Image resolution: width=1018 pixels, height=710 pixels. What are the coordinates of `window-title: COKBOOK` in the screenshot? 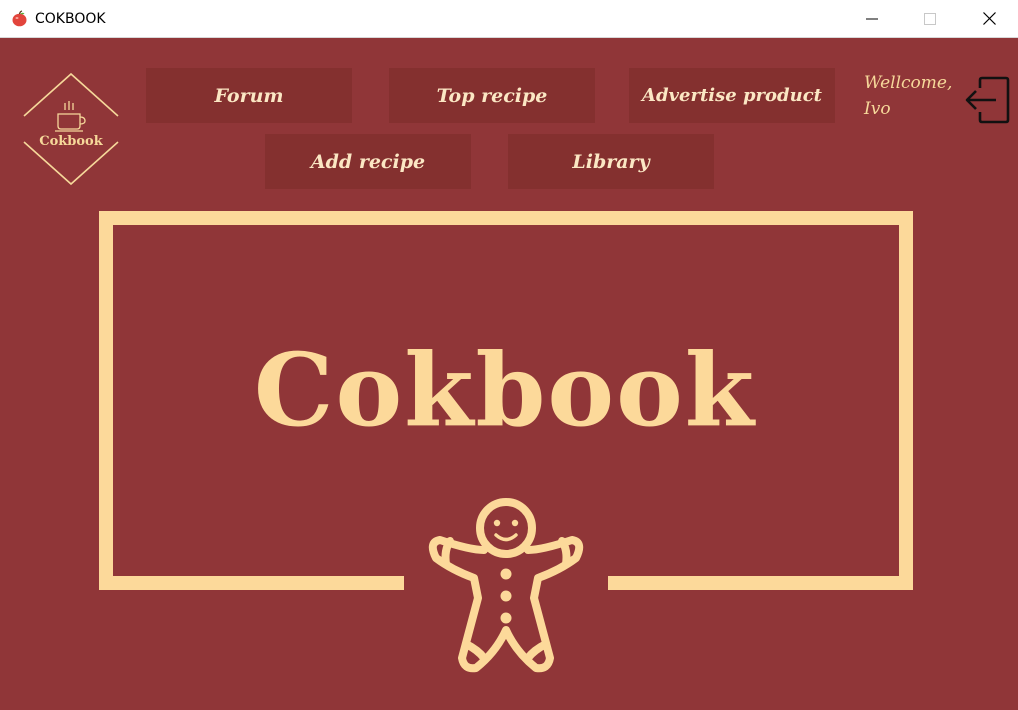 It's located at (70, 19).